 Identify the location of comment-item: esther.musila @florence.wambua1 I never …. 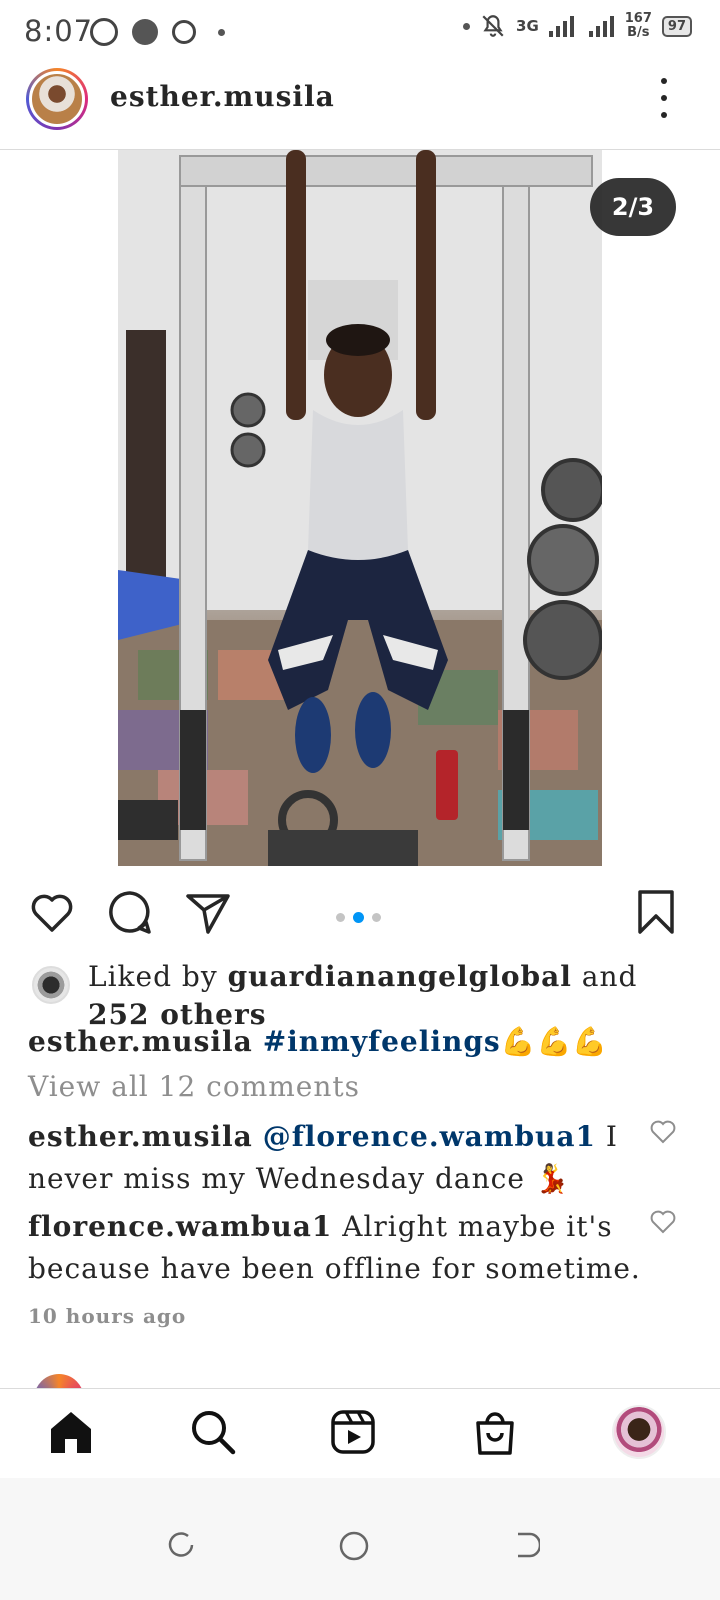
(336, 1158).